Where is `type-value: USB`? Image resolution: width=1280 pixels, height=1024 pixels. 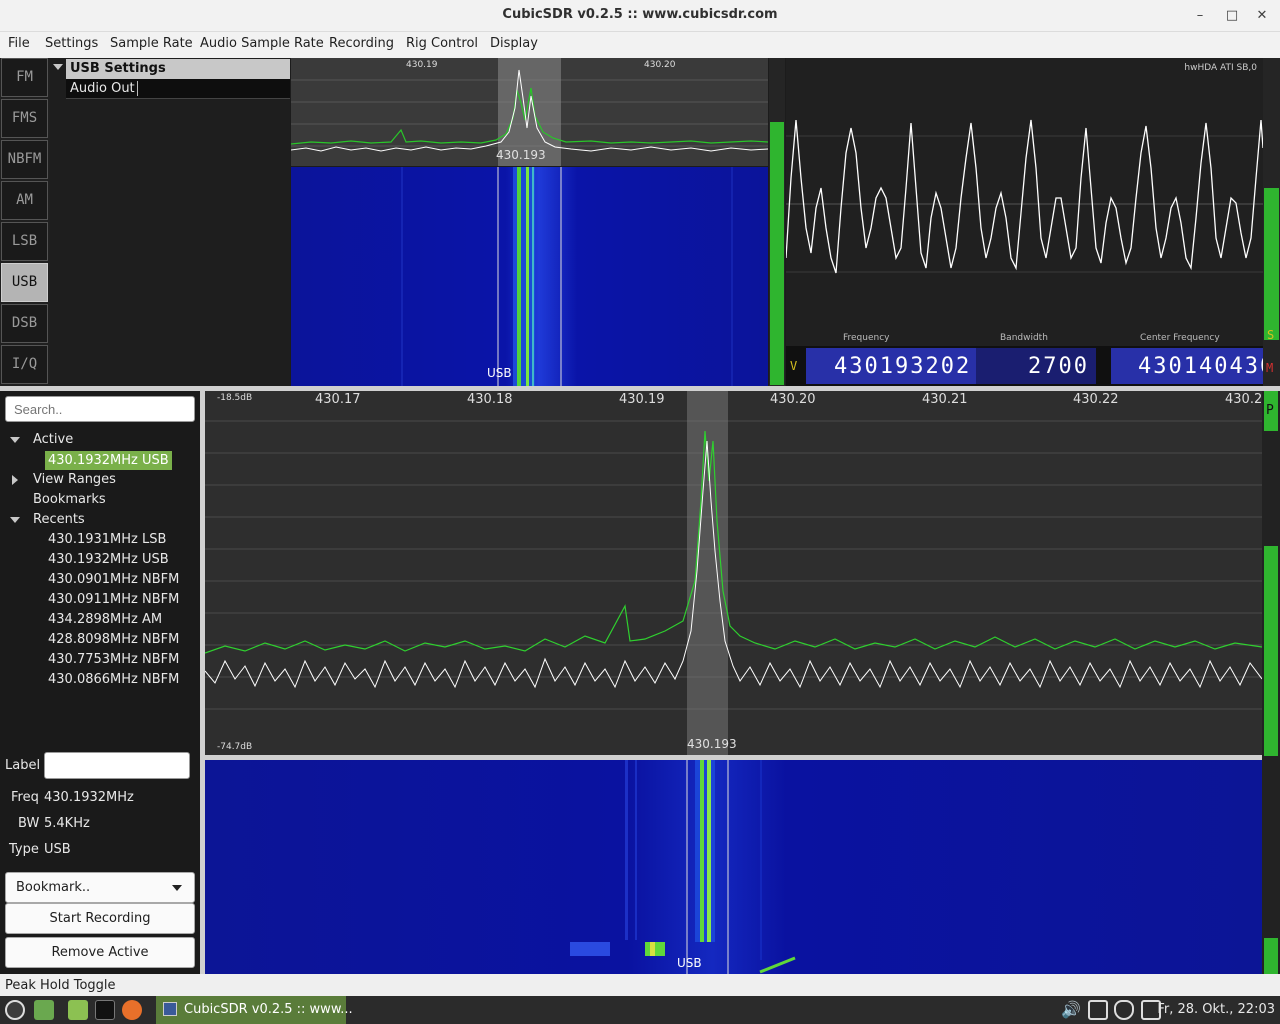 type-value: USB is located at coordinates (57, 849).